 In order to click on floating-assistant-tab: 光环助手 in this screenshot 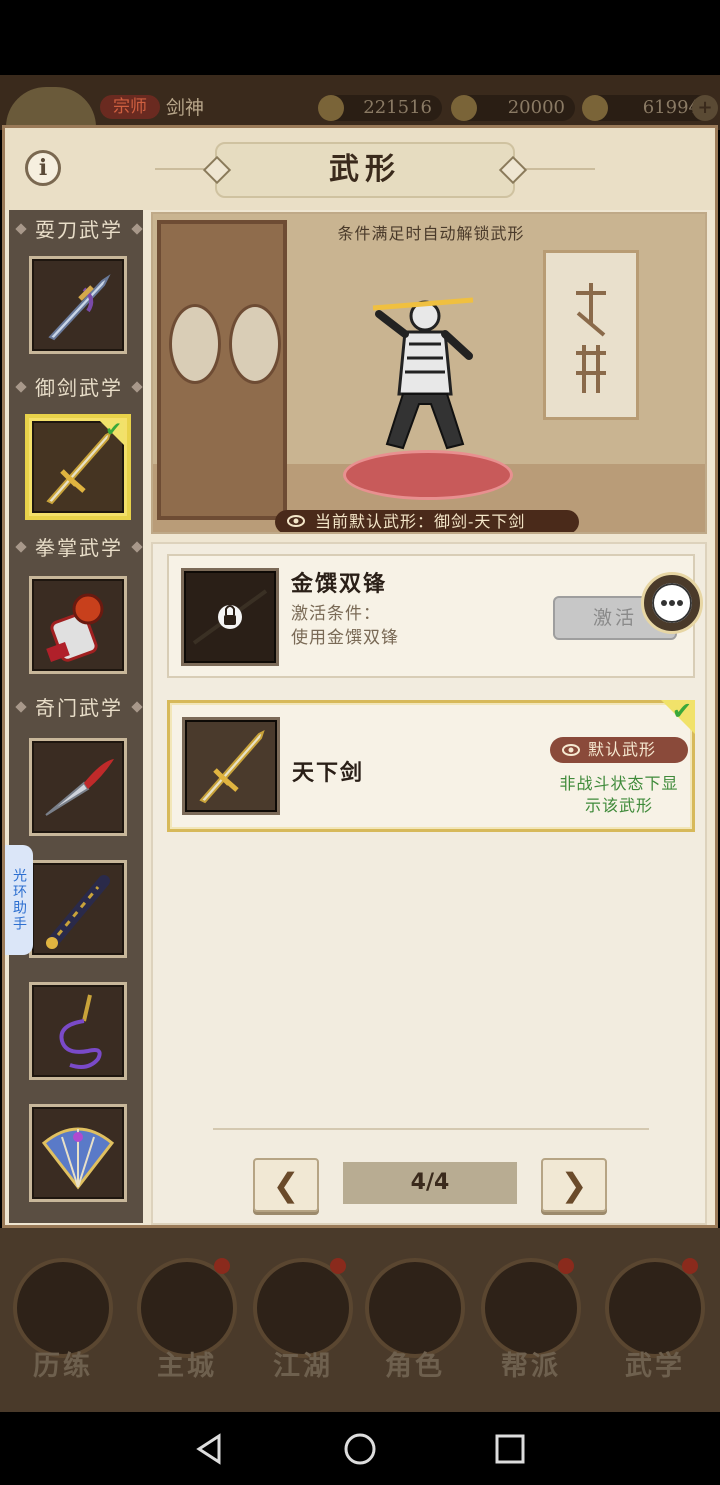, I will do `click(19, 900)`.